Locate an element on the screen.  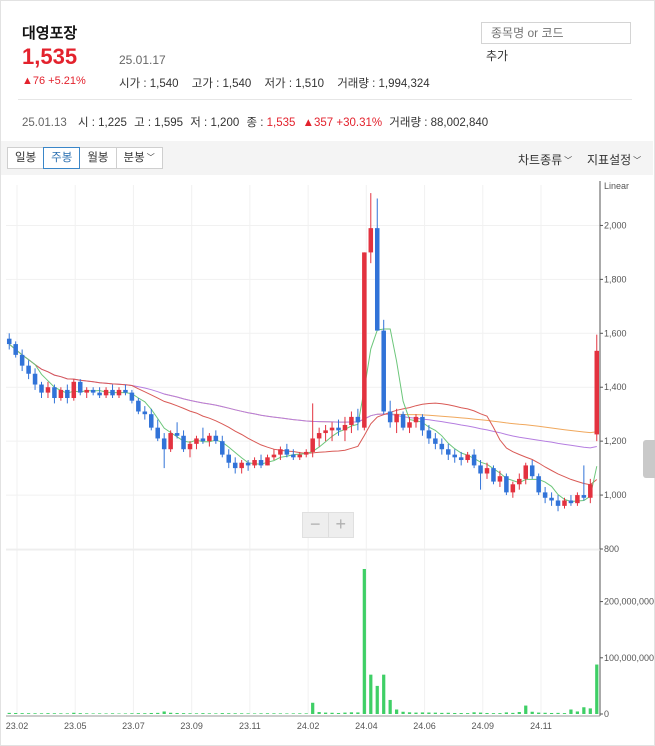
ma120-line is located at coordinates (380, 413).